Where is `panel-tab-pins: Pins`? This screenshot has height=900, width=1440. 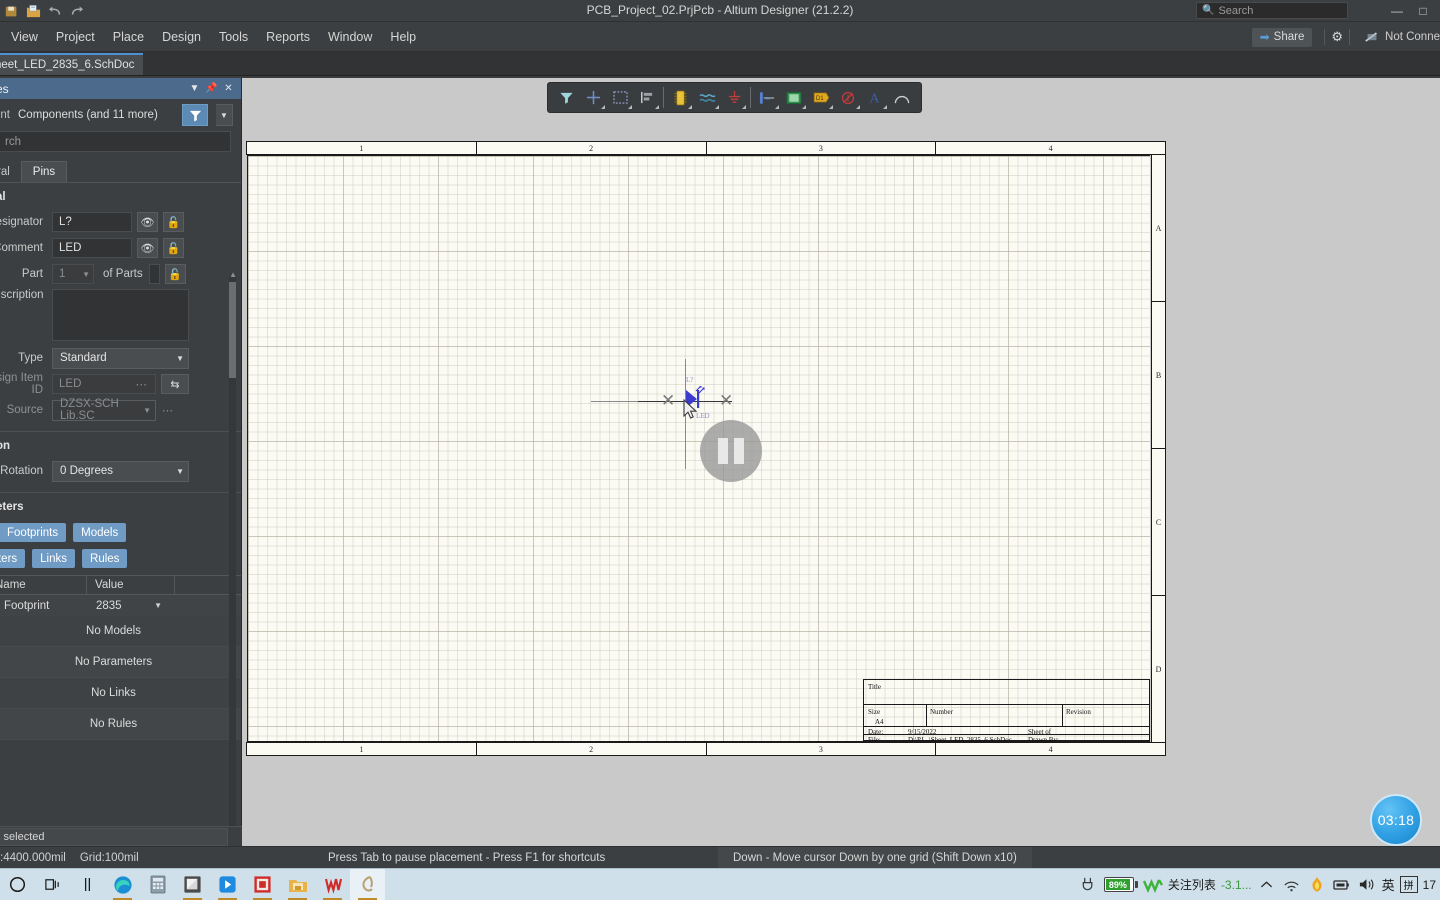 panel-tab-pins: Pins is located at coordinates (44, 171).